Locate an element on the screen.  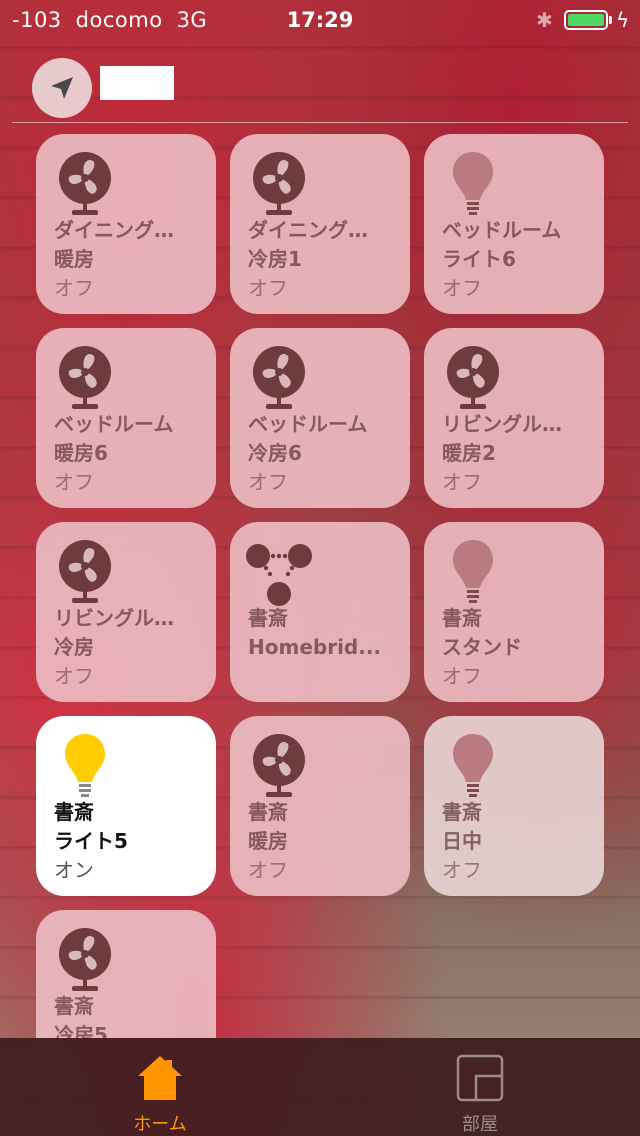
accessory-text: 書斎 スタンド オフ is located at coordinates (517, 647).